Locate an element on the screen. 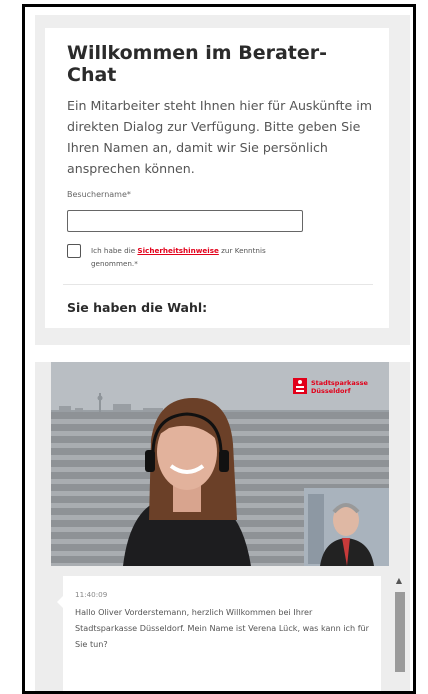  sparkasse-logo: Stadtsparkasse Düsseldorf is located at coordinates (338, 389).